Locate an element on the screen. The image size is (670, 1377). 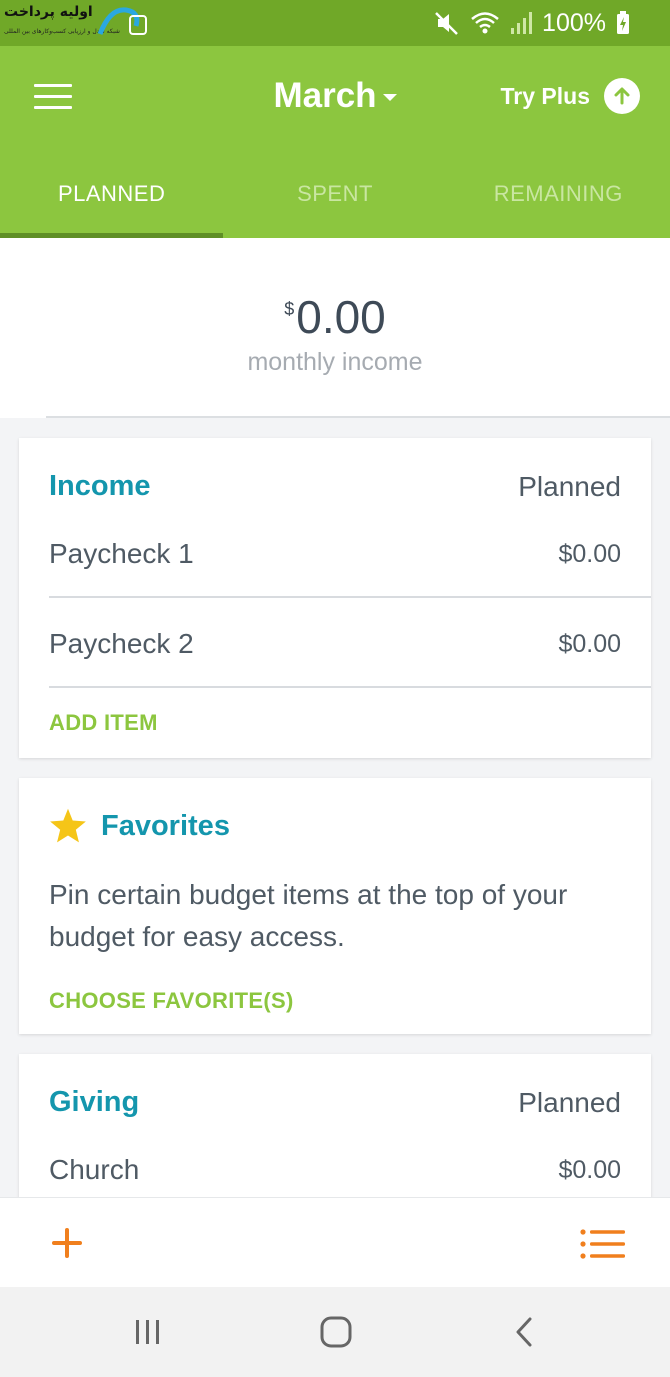
item-label: Paycheck 2 is located at coordinates (121, 643).